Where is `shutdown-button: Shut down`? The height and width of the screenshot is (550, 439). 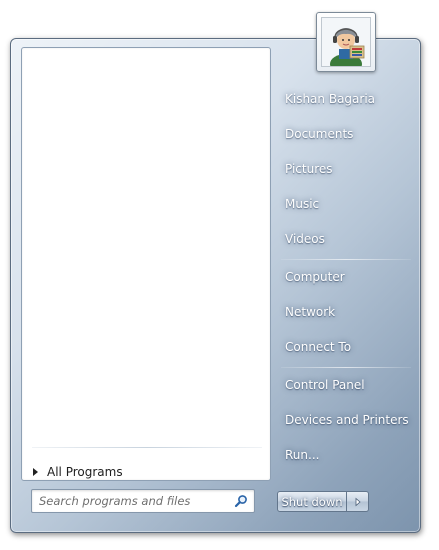
shutdown-button: Shut down is located at coordinates (312, 501).